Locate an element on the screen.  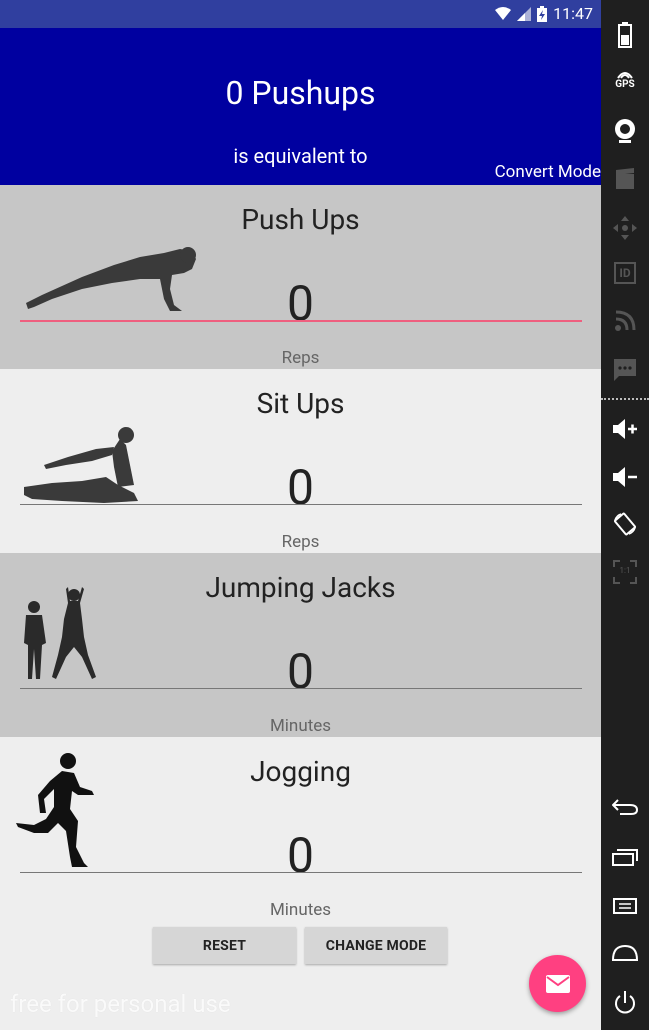
exercise-name: Jogging is located at coordinates (300, 771).